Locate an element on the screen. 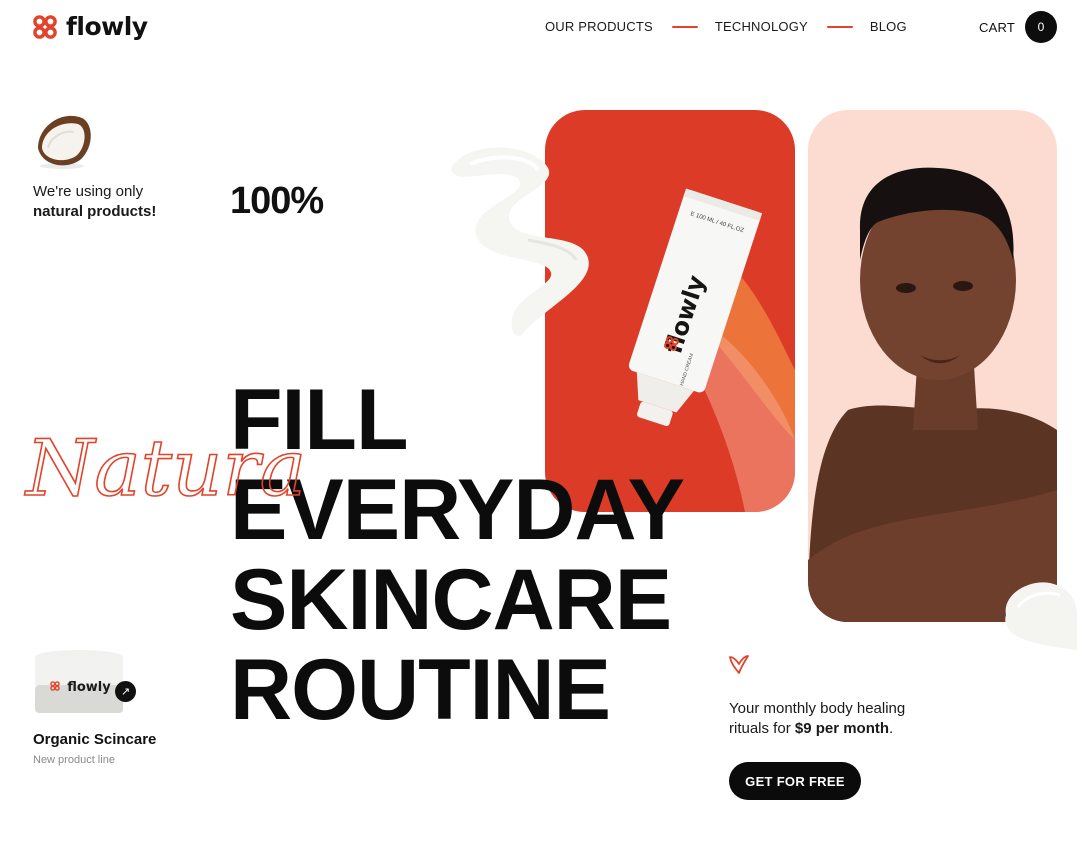  main-nav: OUR PRODUCTS TECHNOLOGY BLOG is located at coordinates (726, 26).